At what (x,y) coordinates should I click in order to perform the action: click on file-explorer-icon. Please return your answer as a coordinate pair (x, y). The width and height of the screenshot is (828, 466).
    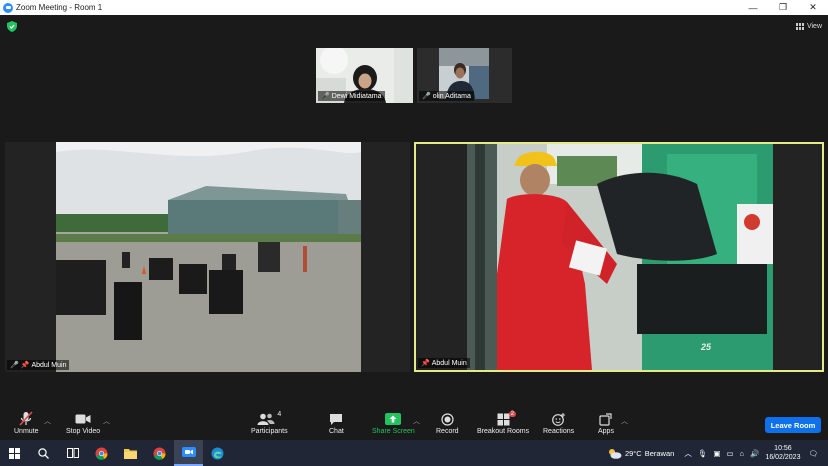
    Looking at the image, I should click on (130, 453).